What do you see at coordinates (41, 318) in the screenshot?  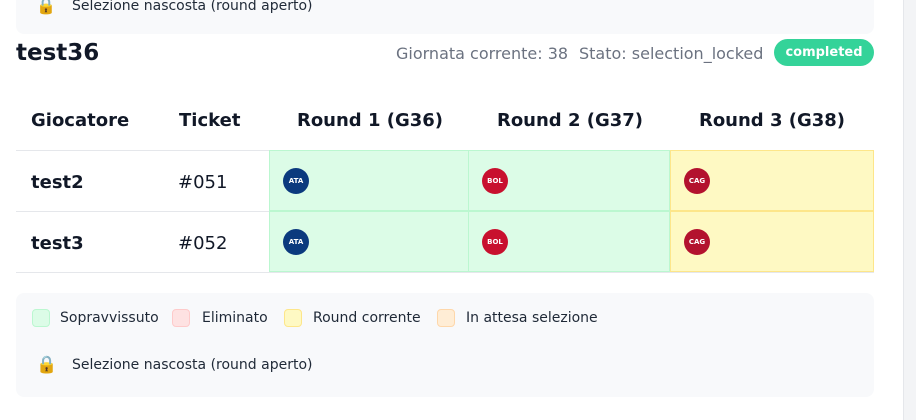 I see `legend-swatch-survived` at bounding box center [41, 318].